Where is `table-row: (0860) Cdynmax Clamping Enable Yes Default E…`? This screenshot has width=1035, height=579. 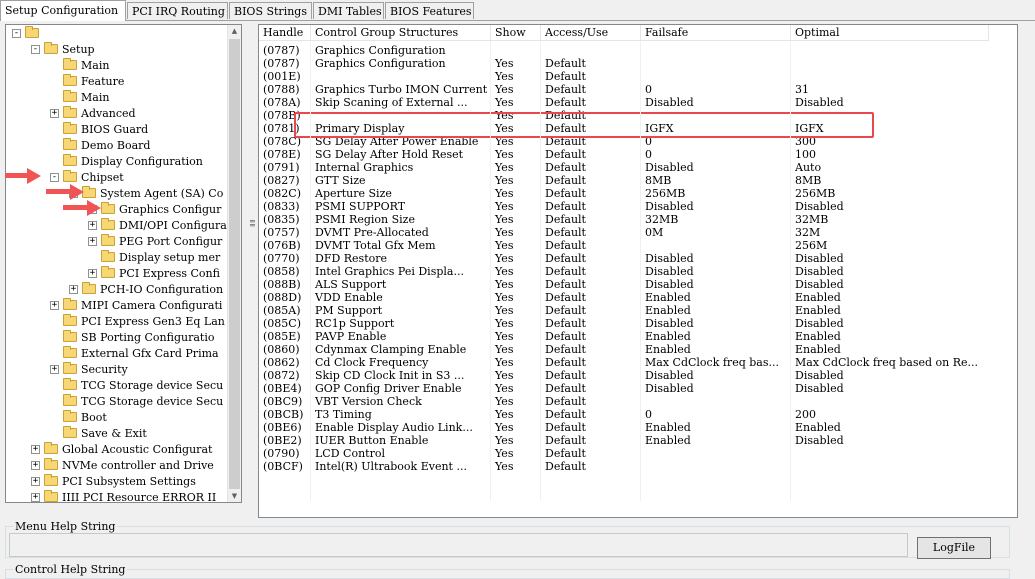 table-row: (0860) Cdynmax Clamping Enable Yes Default E… is located at coordinates (624, 349).